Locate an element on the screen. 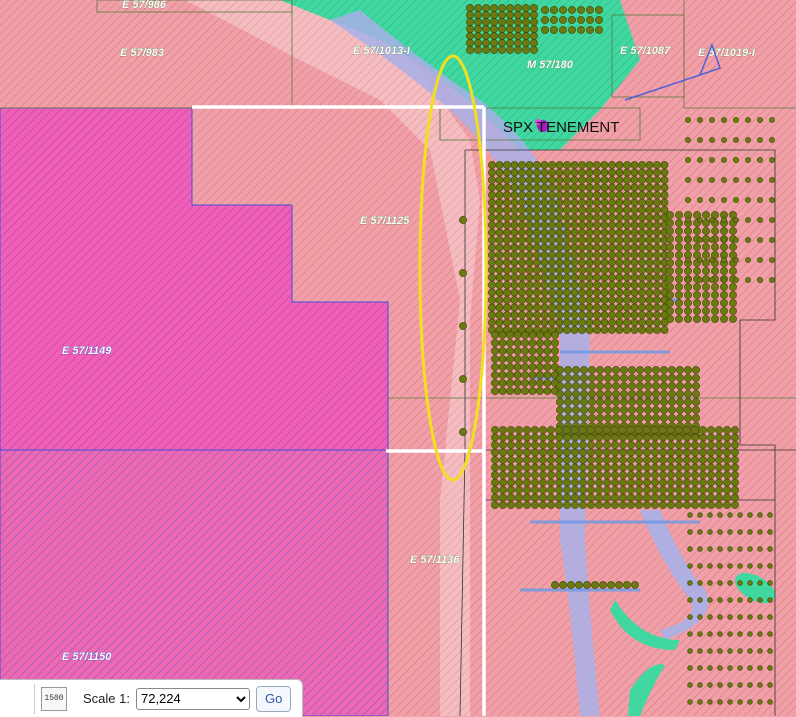  map-control-slot is located at coordinates (17, 698).